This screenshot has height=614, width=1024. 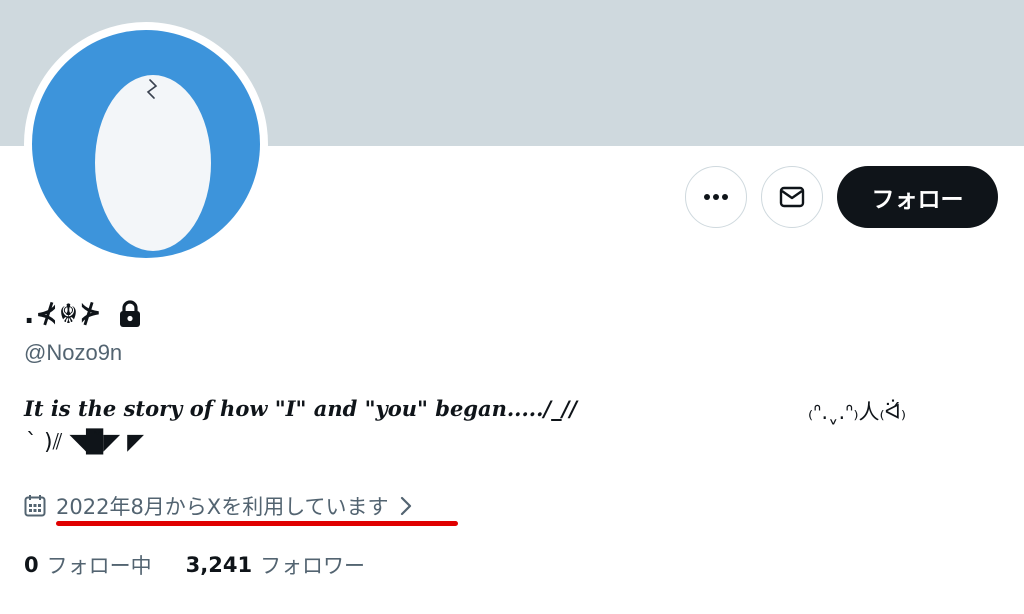 I want to click on joined-text: 2022年8月からXを利用しています, so click(x=222, y=507).